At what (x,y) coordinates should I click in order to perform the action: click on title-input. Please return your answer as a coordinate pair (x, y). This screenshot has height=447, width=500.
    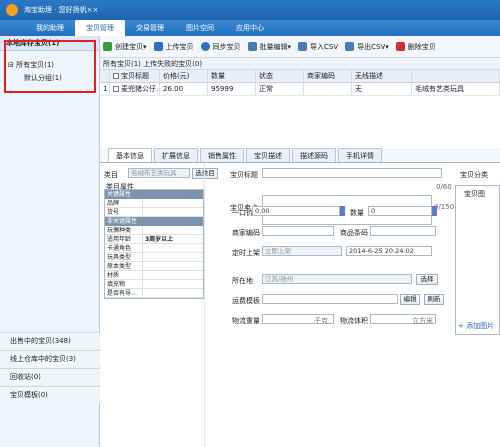
    Looking at the image, I should click on (352, 173).